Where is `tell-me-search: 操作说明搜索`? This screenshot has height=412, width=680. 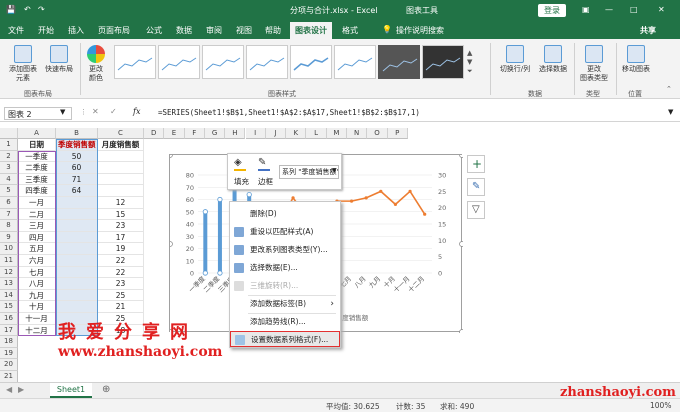
tell-me-search: 操作说明搜索 is located at coordinates (420, 30).